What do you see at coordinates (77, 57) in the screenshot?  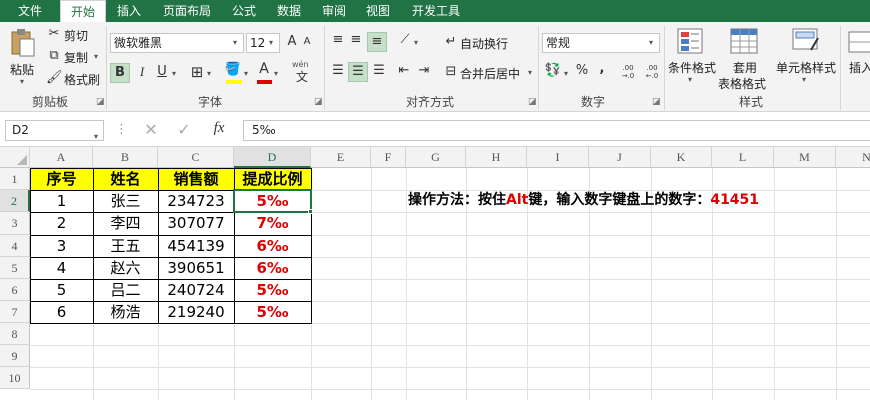 I see `copy-button: ⧉ 复制 ▾` at bounding box center [77, 57].